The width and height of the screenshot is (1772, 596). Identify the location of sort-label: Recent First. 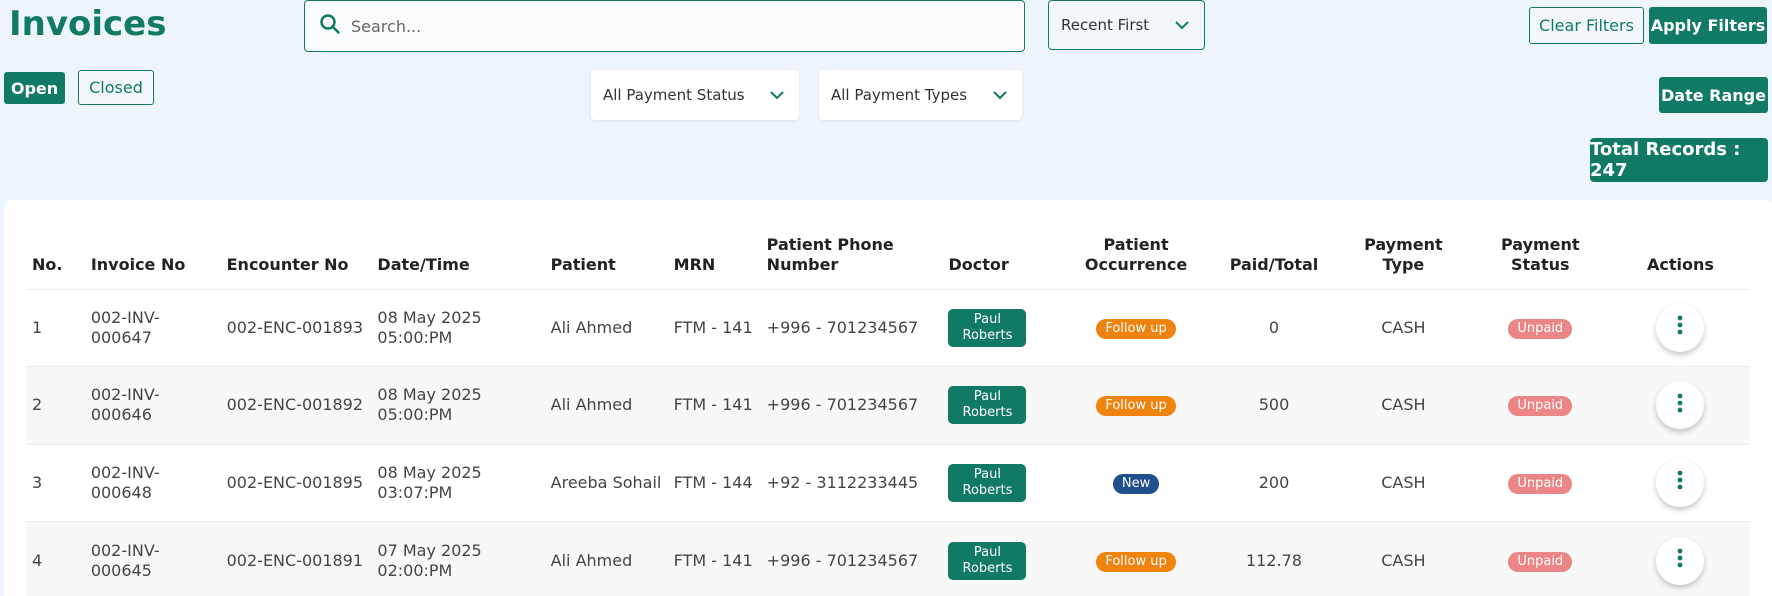
(1105, 25).